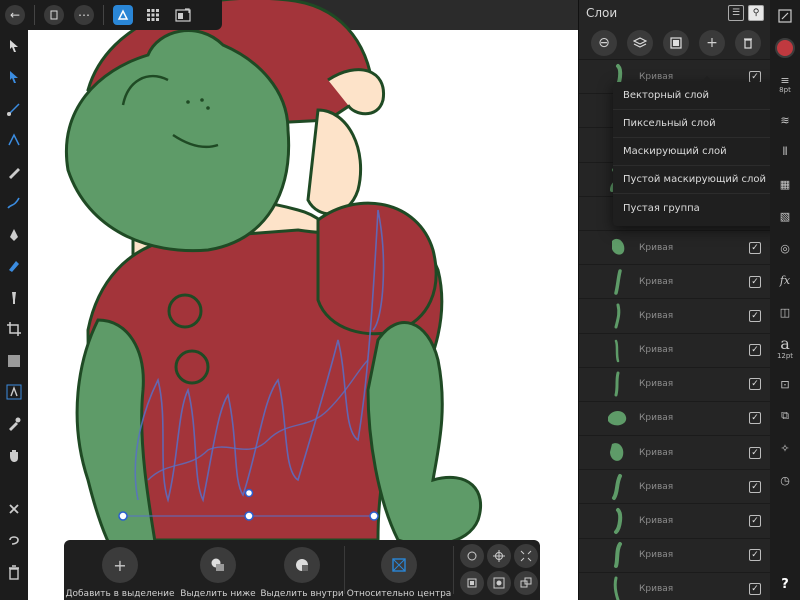 The image size is (800, 600). I want to click on menu-item-pixel-layer: Пиксельный слой, so click(699, 124).